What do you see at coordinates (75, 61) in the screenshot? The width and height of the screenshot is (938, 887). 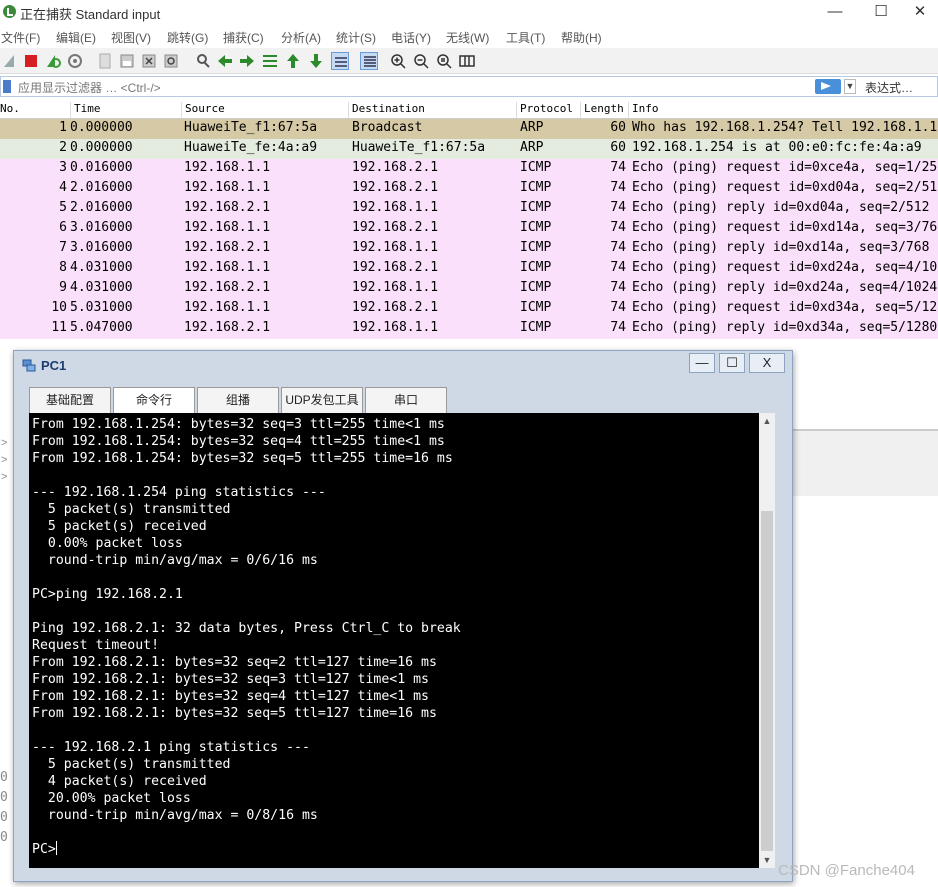 I see `capture-options-icon` at bounding box center [75, 61].